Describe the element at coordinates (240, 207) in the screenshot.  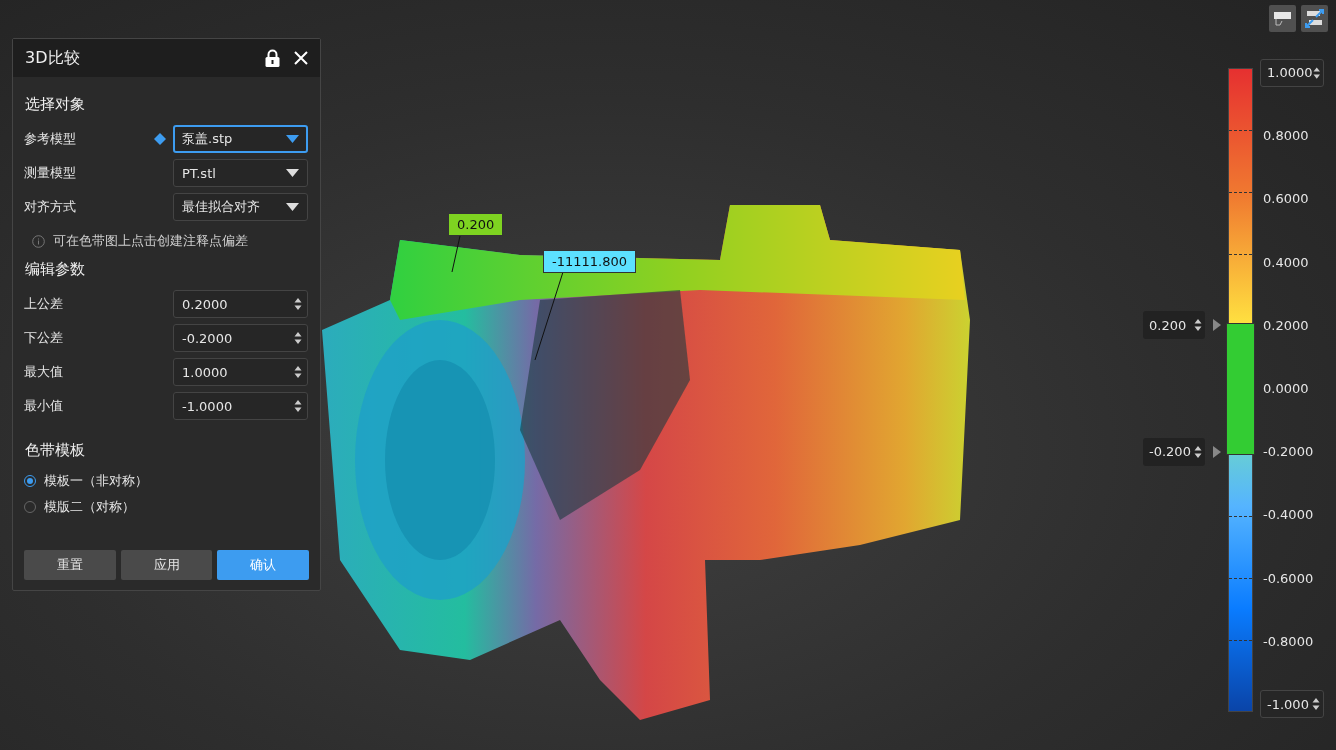
I see `dropdown: 最佳拟合对齐` at that location.